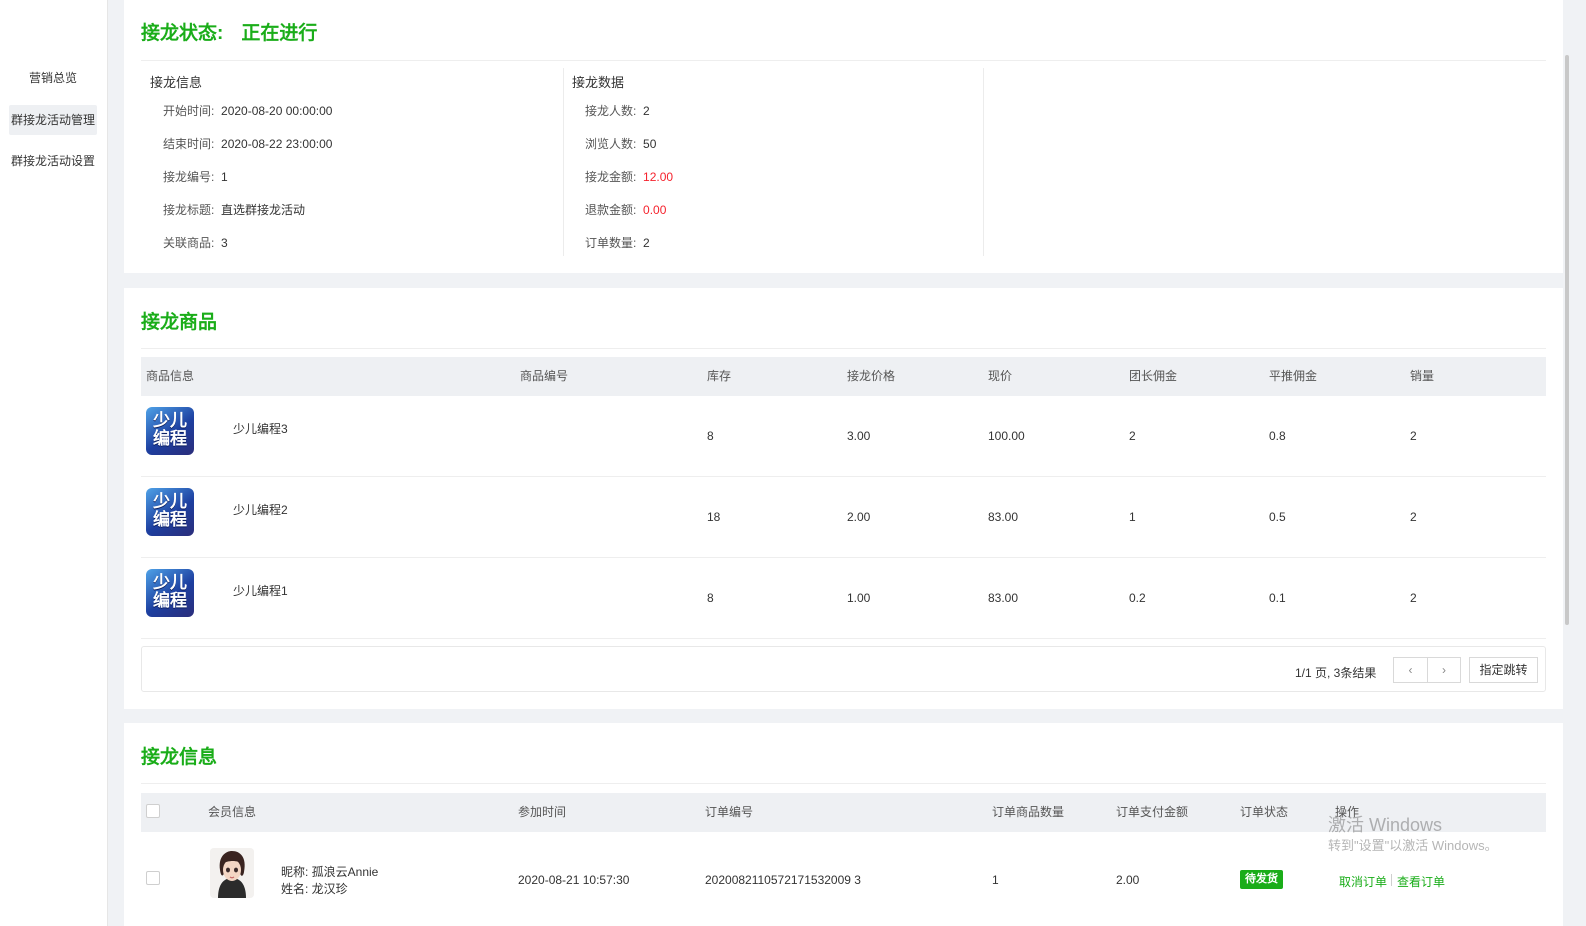 The height and width of the screenshot is (926, 1586). Describe the element at coordinates (260, 509) in the screenshot. I see `product-name: 少儿编程2` at that location.